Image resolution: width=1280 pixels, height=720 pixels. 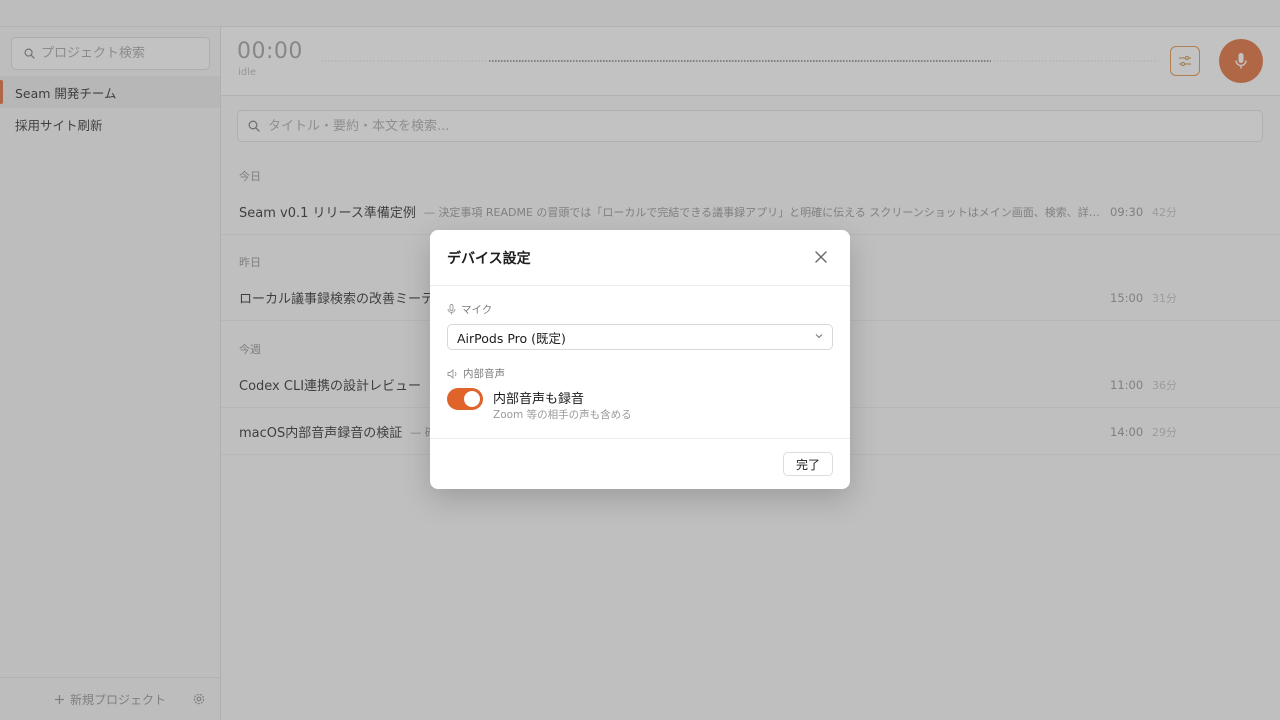 I want to click on dialog-header: デバイス設定, so click(x=640, y=258).